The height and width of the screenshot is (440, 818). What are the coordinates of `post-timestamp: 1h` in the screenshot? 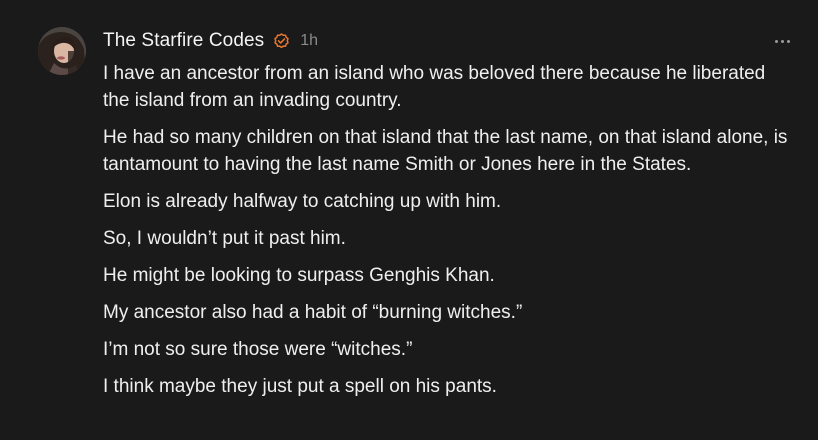 It's located at (309, 40).